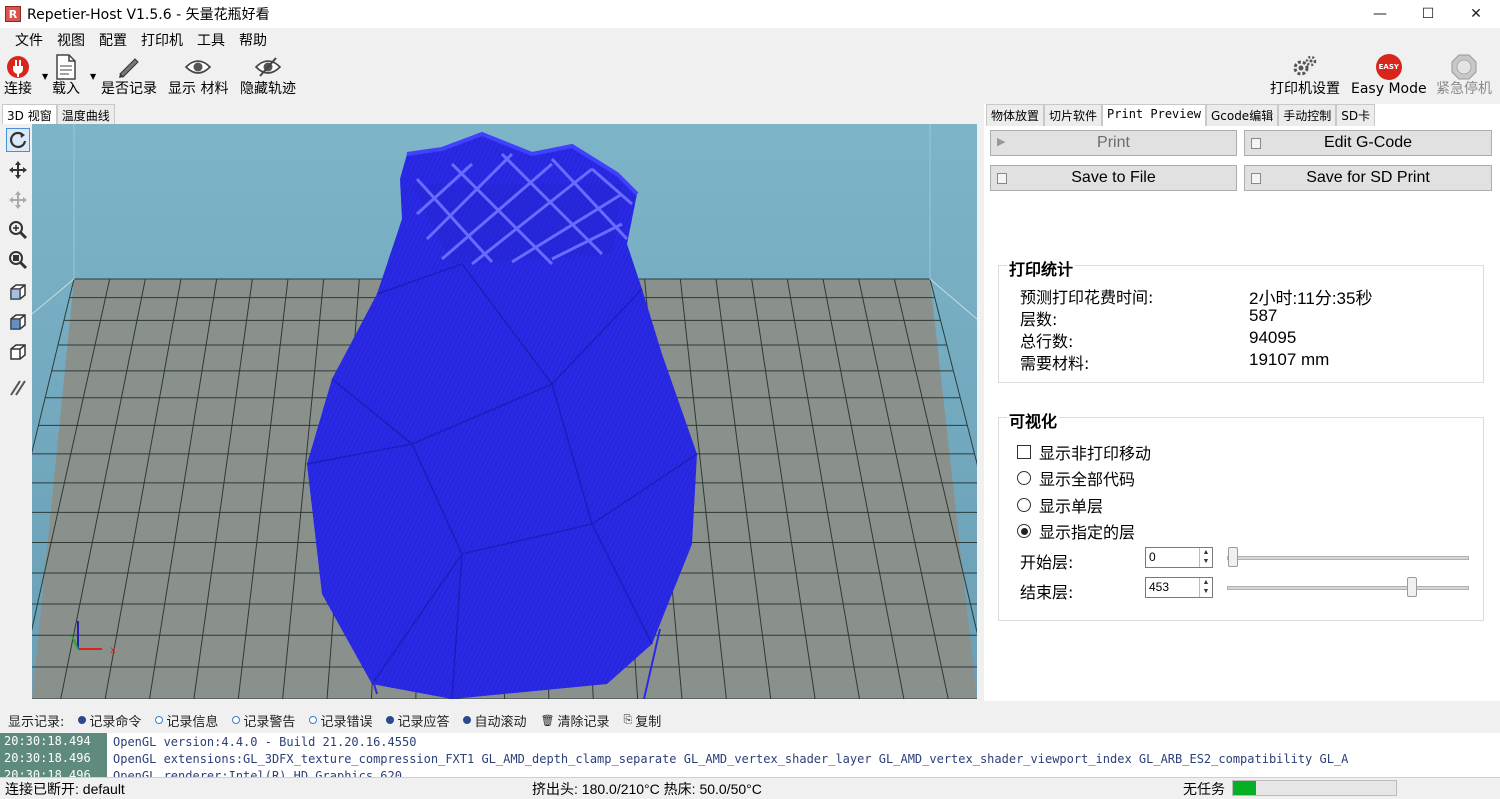 The height and width of the screenshot is (799, 1500). What do you see at coordinates (18, 200) in the screenshot?
I see `move-object-icon` at bounding box center [18, 200].